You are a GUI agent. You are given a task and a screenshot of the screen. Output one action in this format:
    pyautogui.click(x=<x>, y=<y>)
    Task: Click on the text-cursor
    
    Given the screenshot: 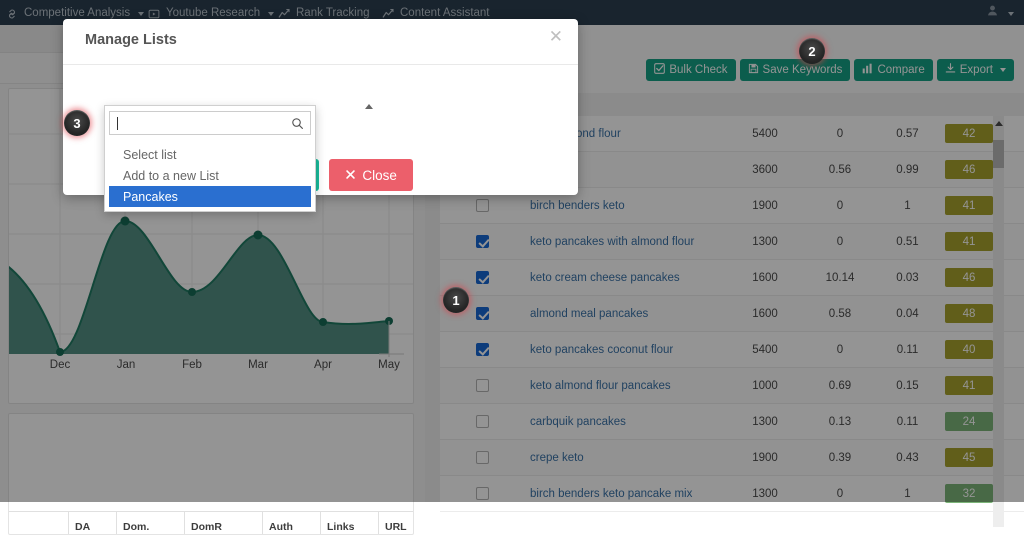 What is the action you would take?
    pyautogui.click(x=117, y=123)
    